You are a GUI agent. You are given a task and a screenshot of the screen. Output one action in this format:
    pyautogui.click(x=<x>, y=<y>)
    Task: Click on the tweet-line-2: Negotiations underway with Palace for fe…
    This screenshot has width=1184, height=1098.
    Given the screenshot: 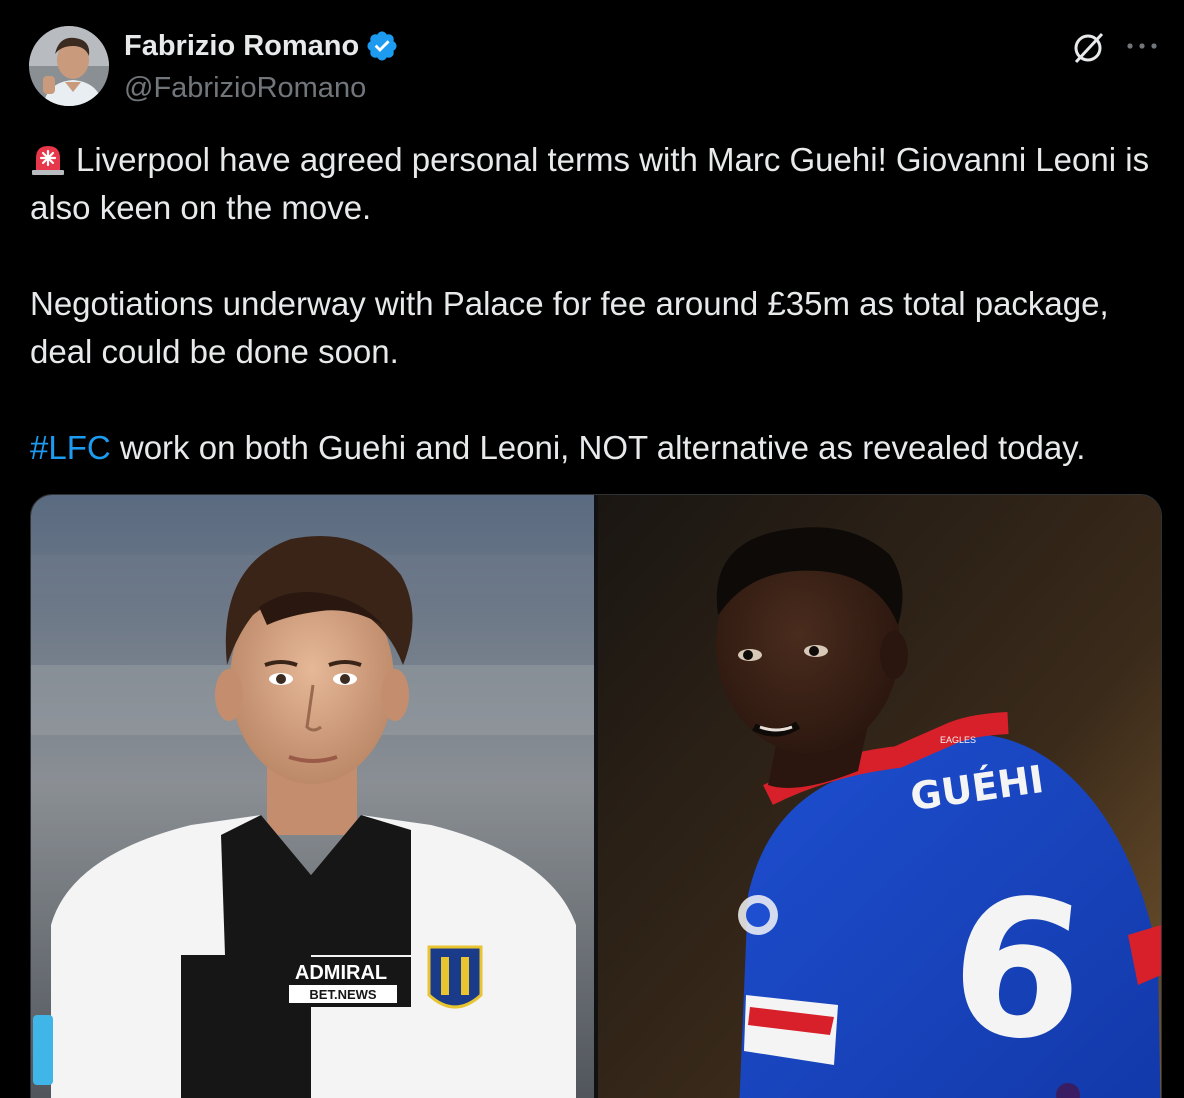 What is the action you would take?
    pyautogui.click(x=569, y=327)
    